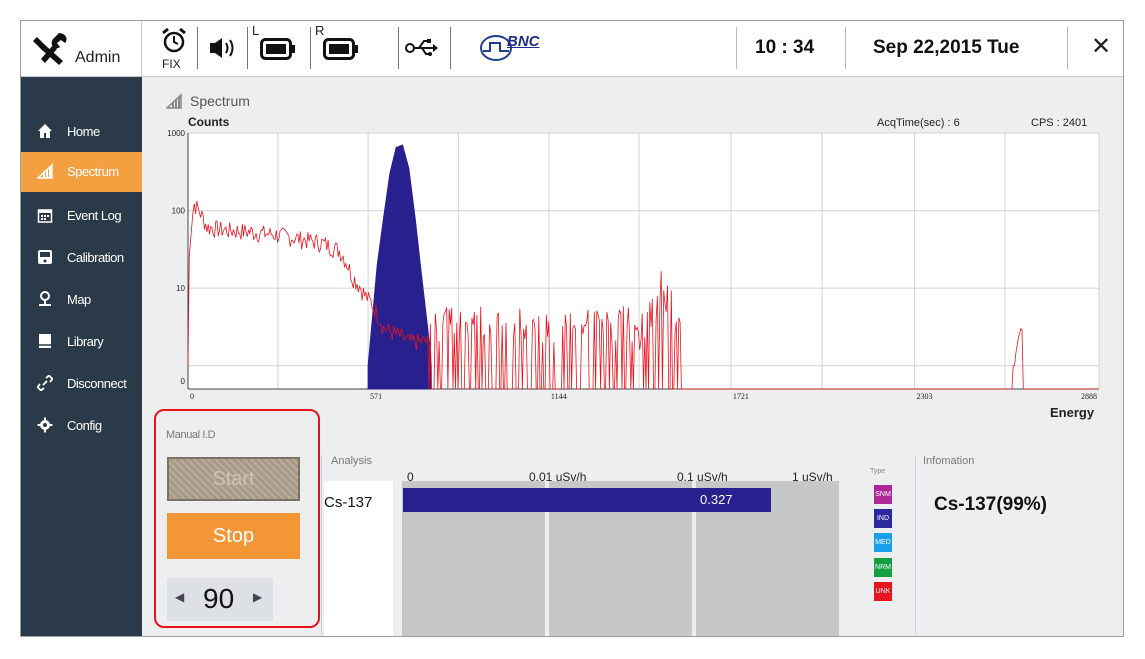  Describe the element at coordinates (883, 567) in the screenshot. I see `type-chip-nrm: NRM` at that location.